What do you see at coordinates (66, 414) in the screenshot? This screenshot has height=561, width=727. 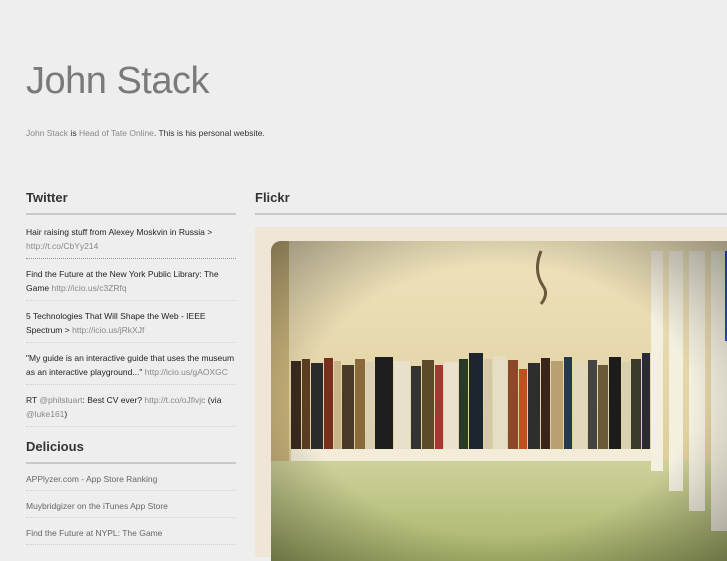 I see `tweet-text: )` at bounding box center [66, 414].